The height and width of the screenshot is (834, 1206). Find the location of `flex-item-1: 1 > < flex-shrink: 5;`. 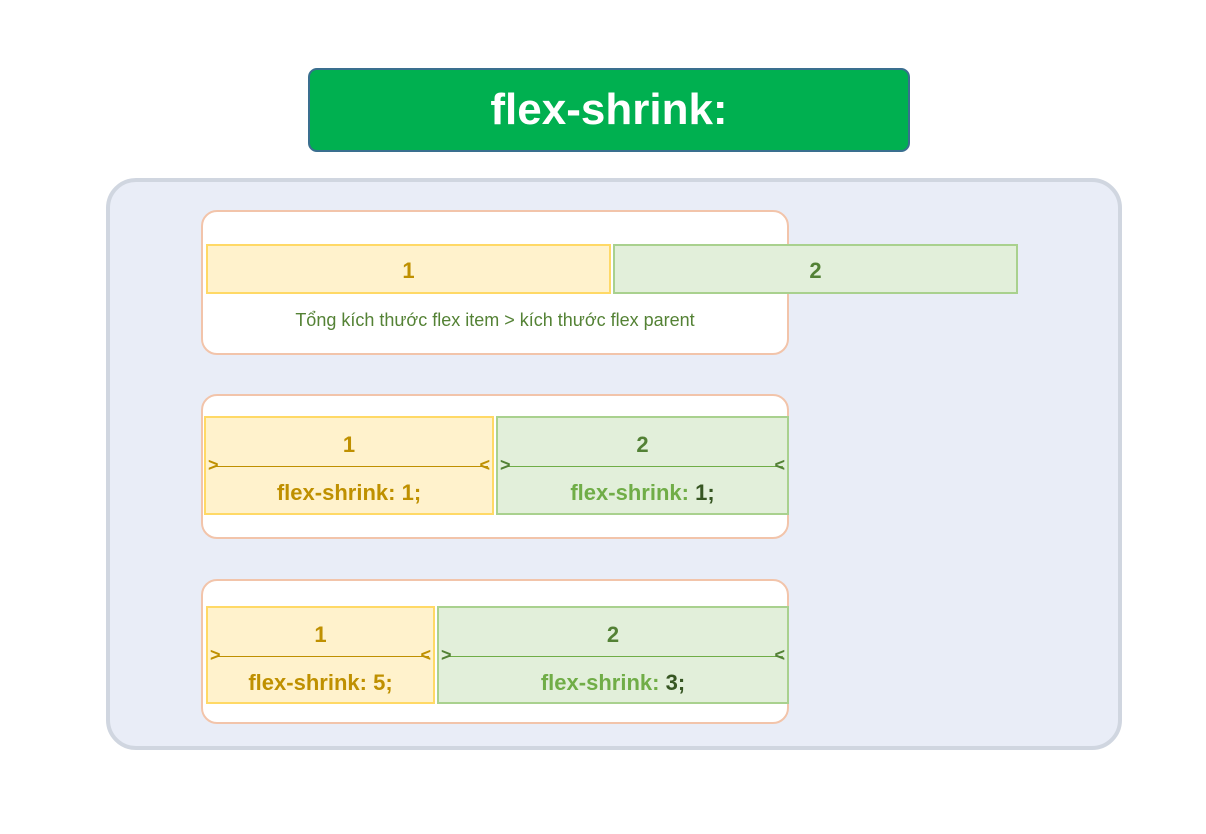

flex-item-1: 1 > < flex-shrink: 5; is located at coordinates (320, 655).